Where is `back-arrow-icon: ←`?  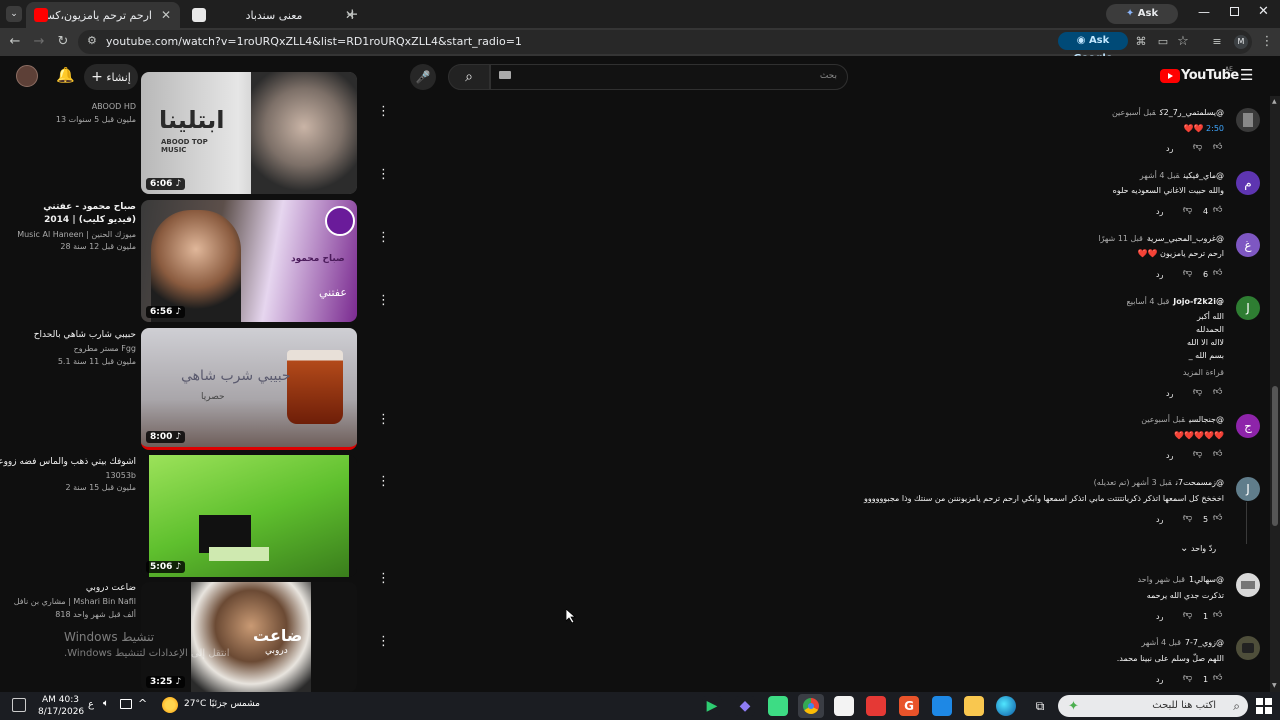
back-arrow-icon: ← is located at coordinates (15, 42).